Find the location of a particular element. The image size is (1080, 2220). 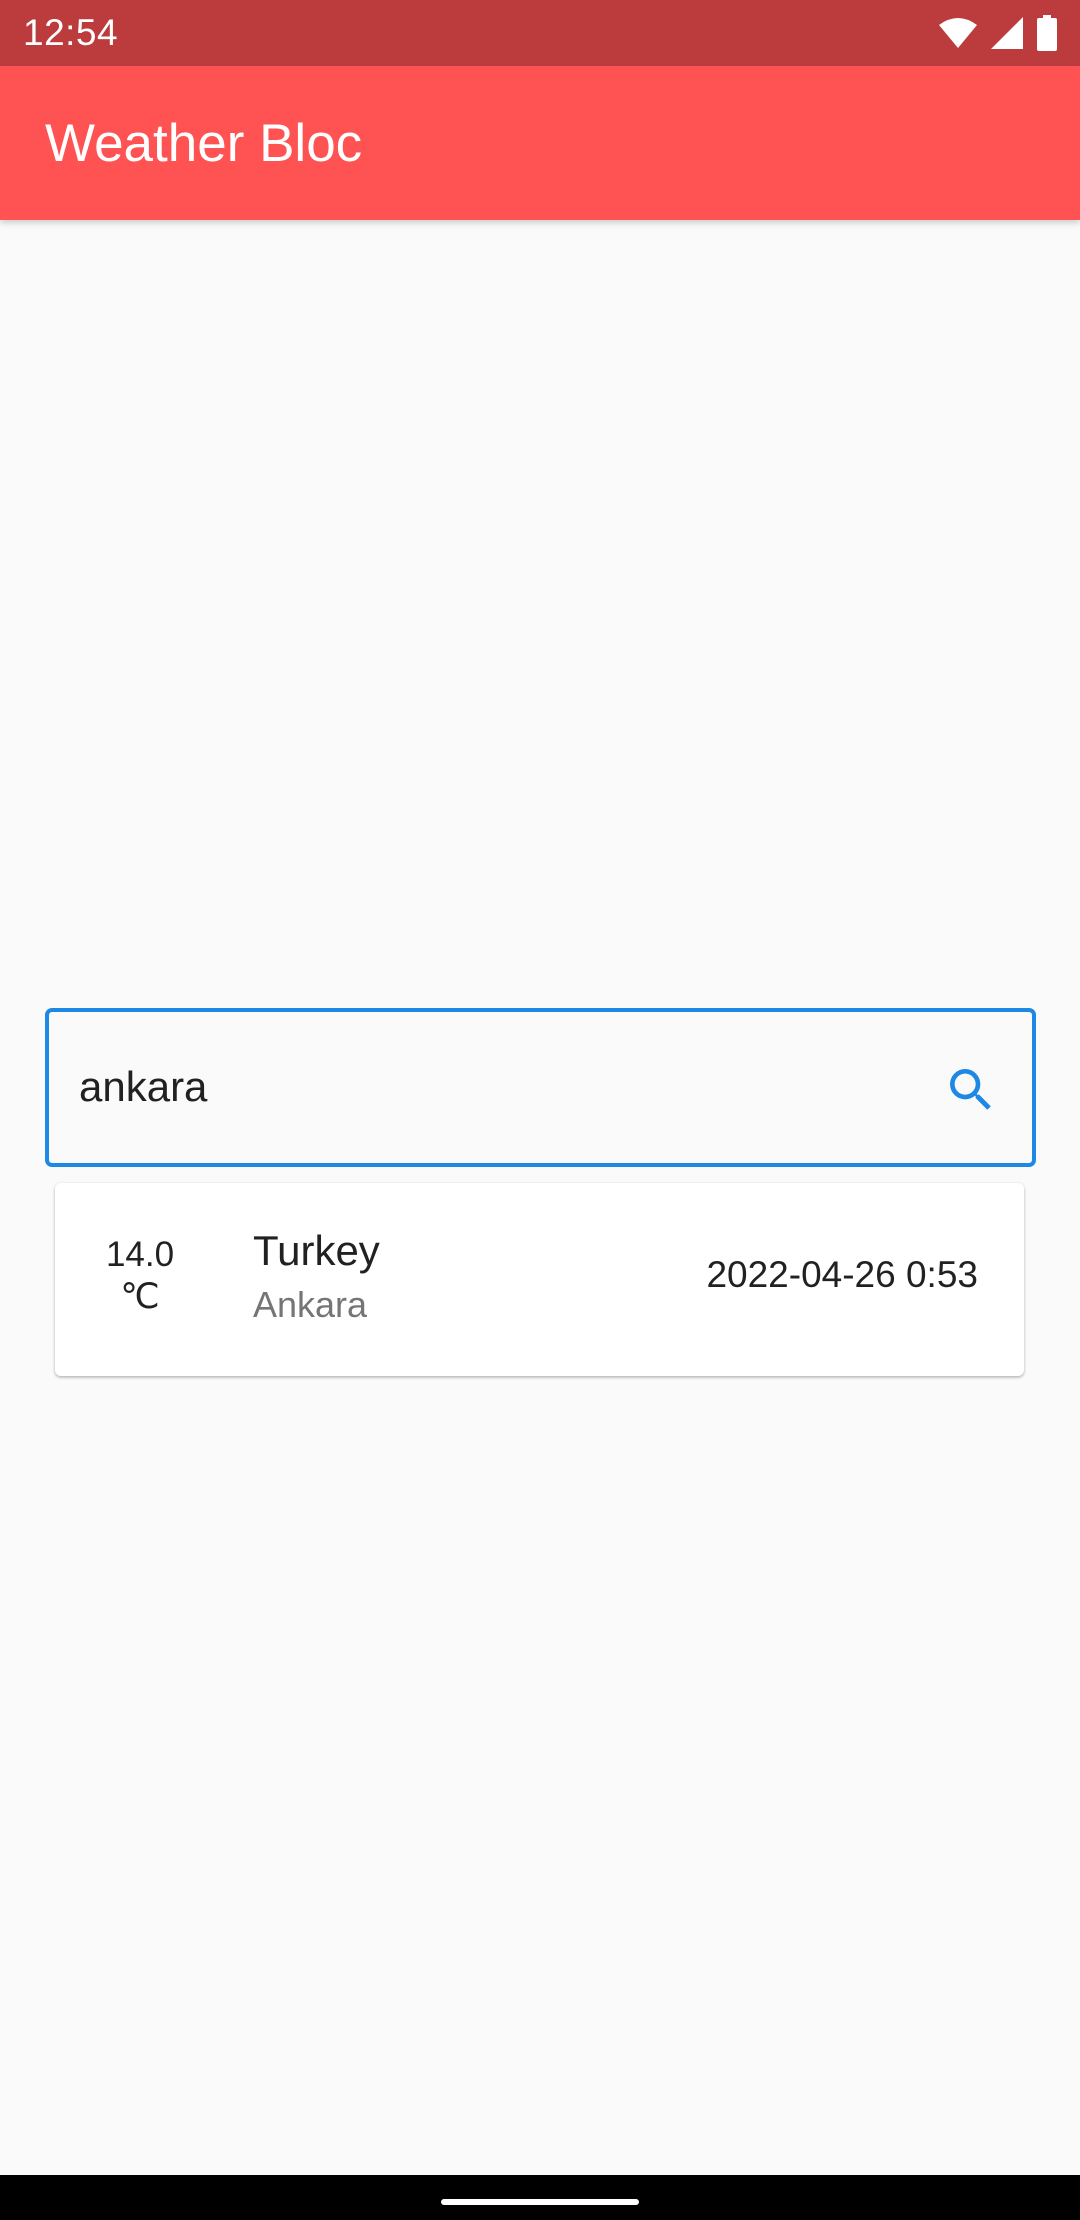

city-name: Ankara is located at coordinates (310, 1304).